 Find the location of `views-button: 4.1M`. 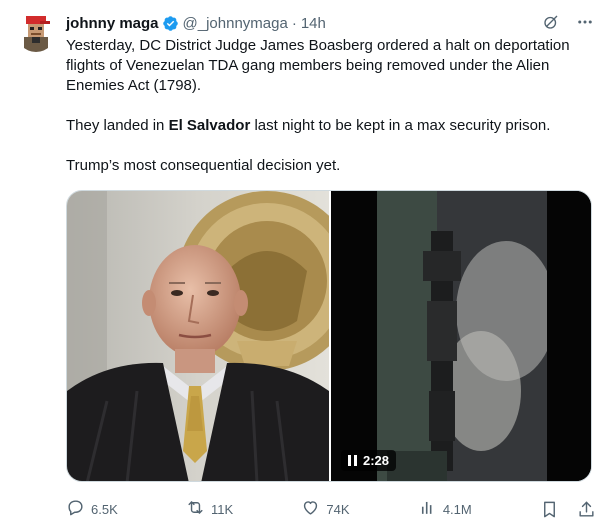

views-button: 4.1M is located at coordinates (445, 509).